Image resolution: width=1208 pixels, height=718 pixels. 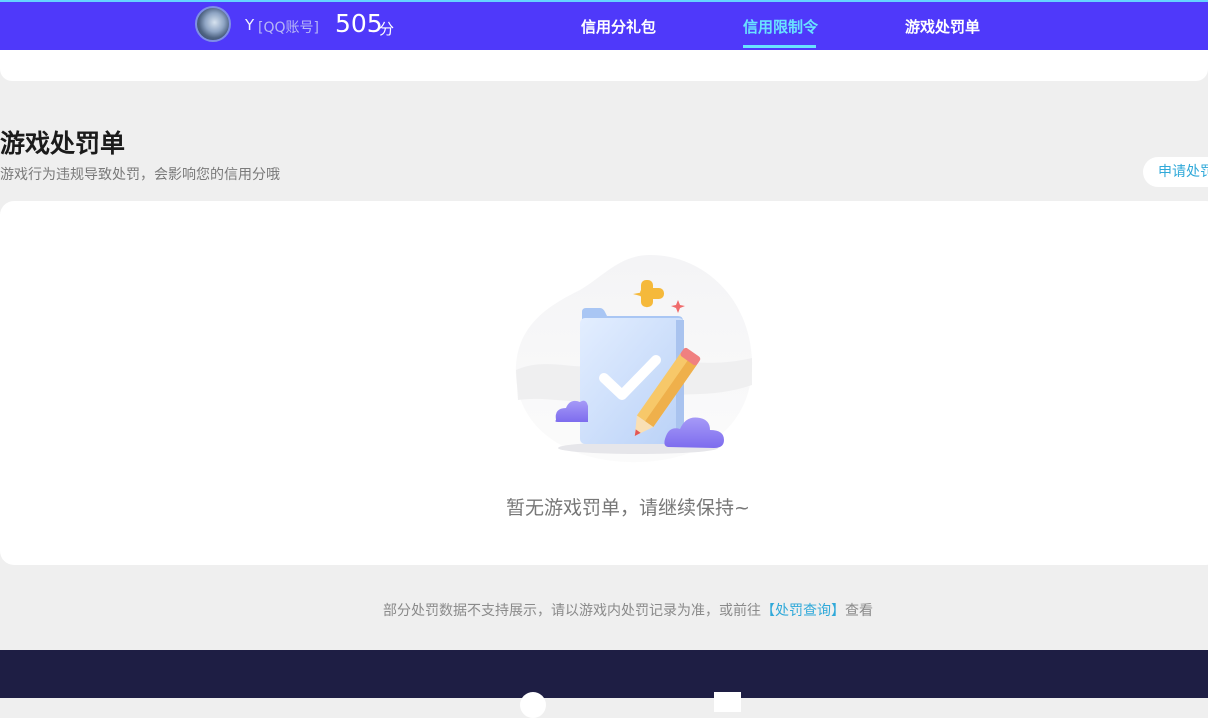 What do you see at coordinates (533, 705) in the screenshot?
I see `footer-circle-icon` at bounding box center [533, 705].